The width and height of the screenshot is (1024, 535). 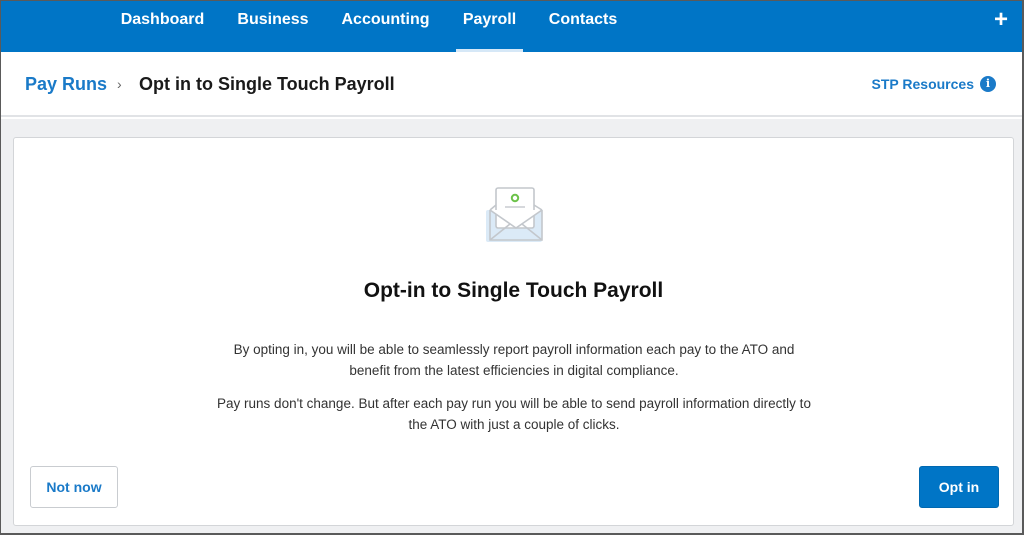 I want to click on nav-tab-dashboard: Dashboard, so click(x=162, y=26).